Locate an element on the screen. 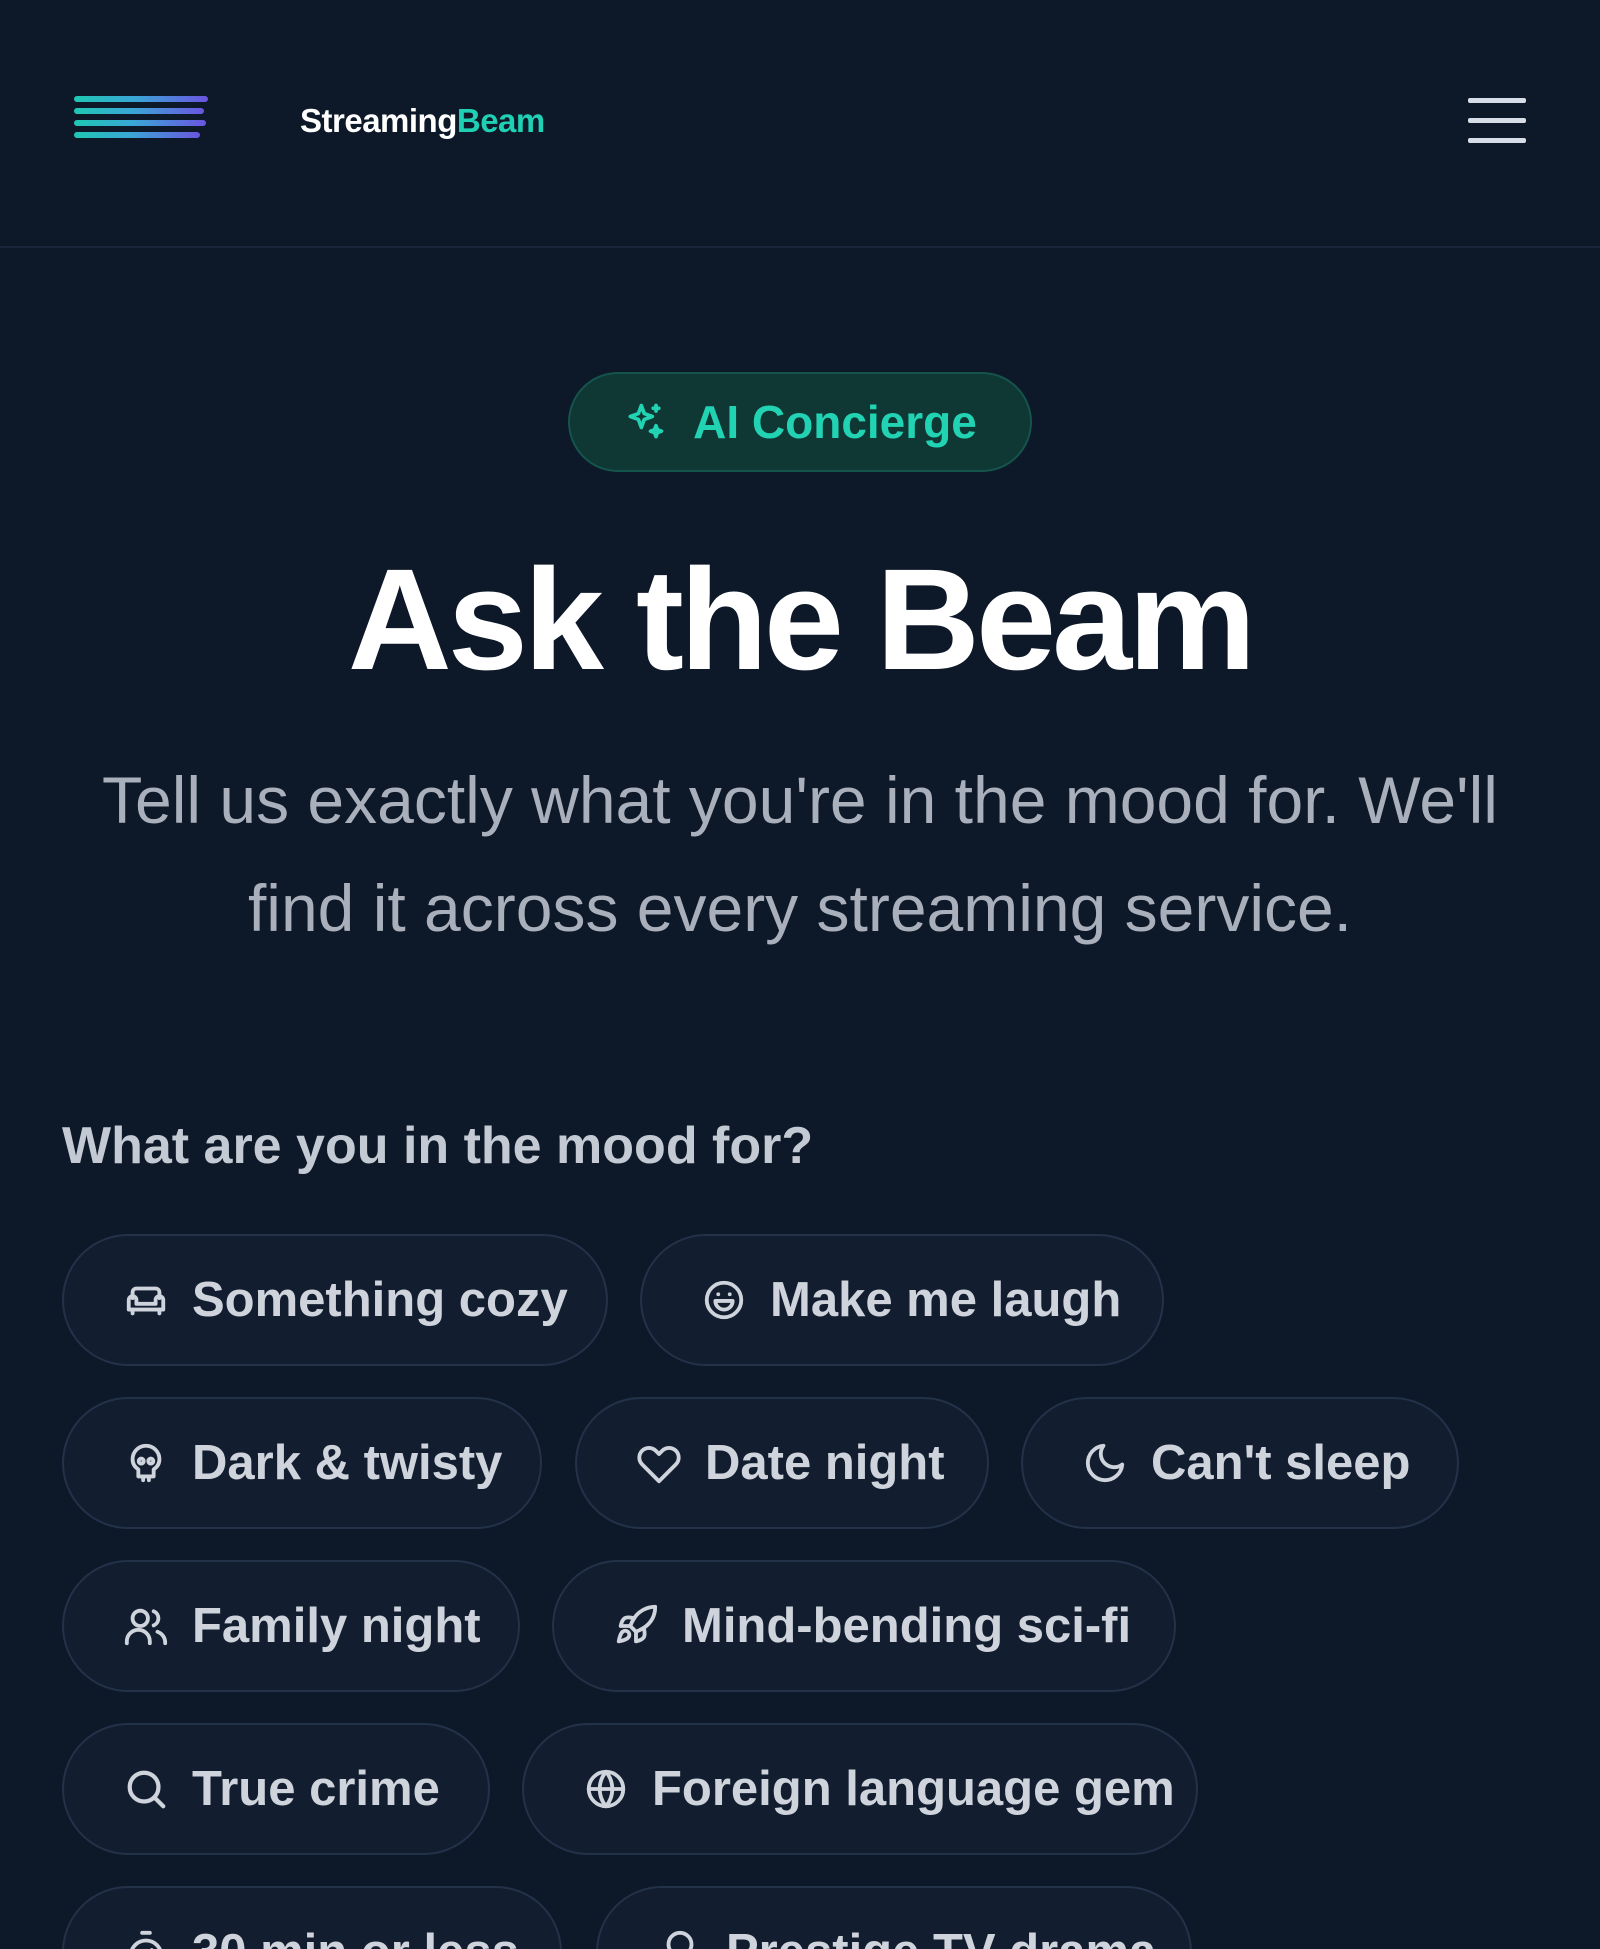 This screenshot has height=1949, width=1600. chip-label: Something cozy is located at coordinates (380, 1300).